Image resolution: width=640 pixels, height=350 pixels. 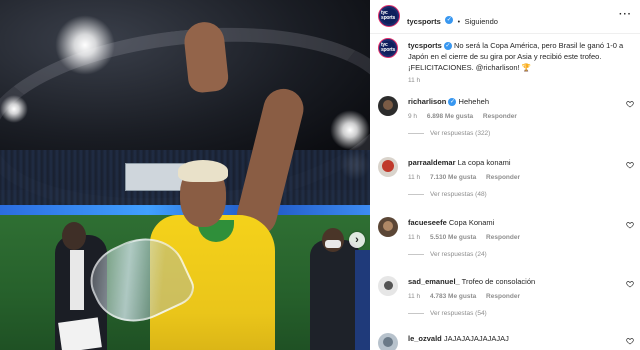 I want to click on view-replies-label: Ver respuestas (54), so click(x=458, y=313).